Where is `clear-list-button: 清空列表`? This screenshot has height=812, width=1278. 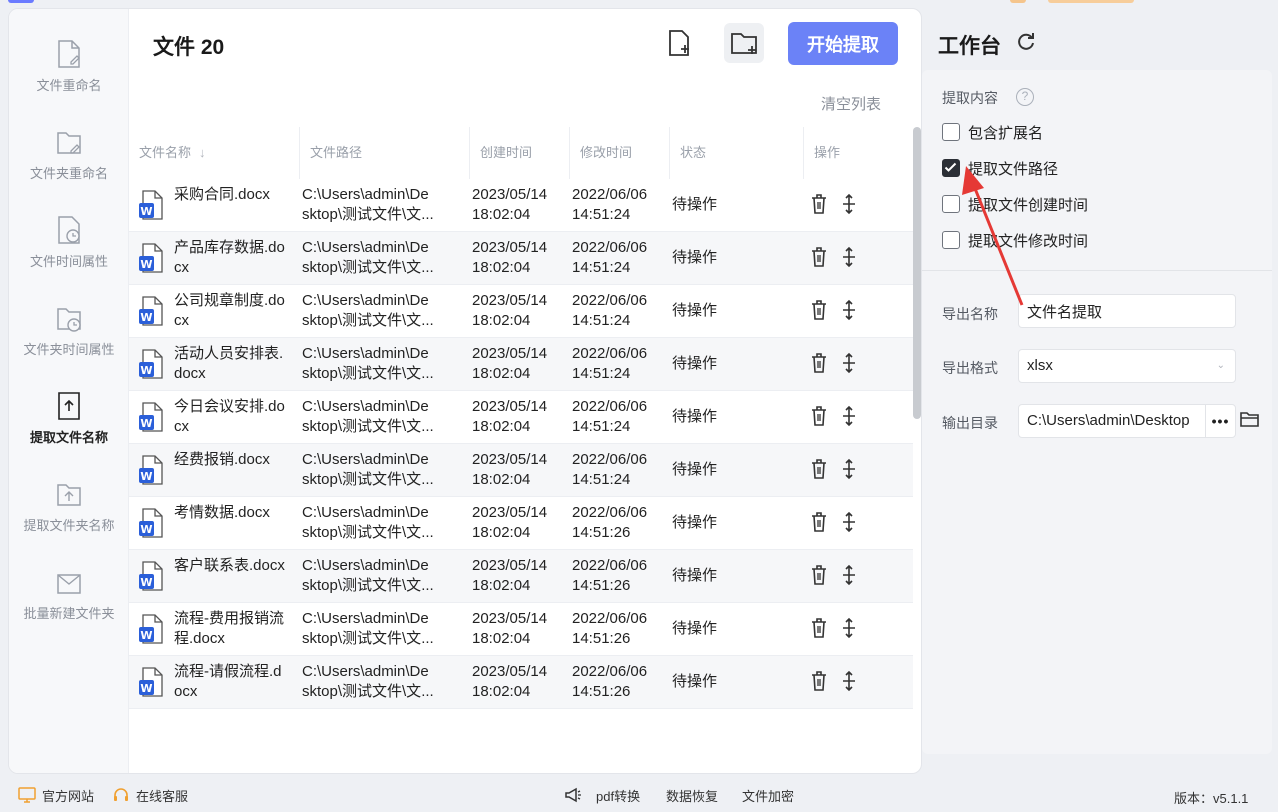
clear-list-button: 清空列表 is located at coordinates (851, 103).